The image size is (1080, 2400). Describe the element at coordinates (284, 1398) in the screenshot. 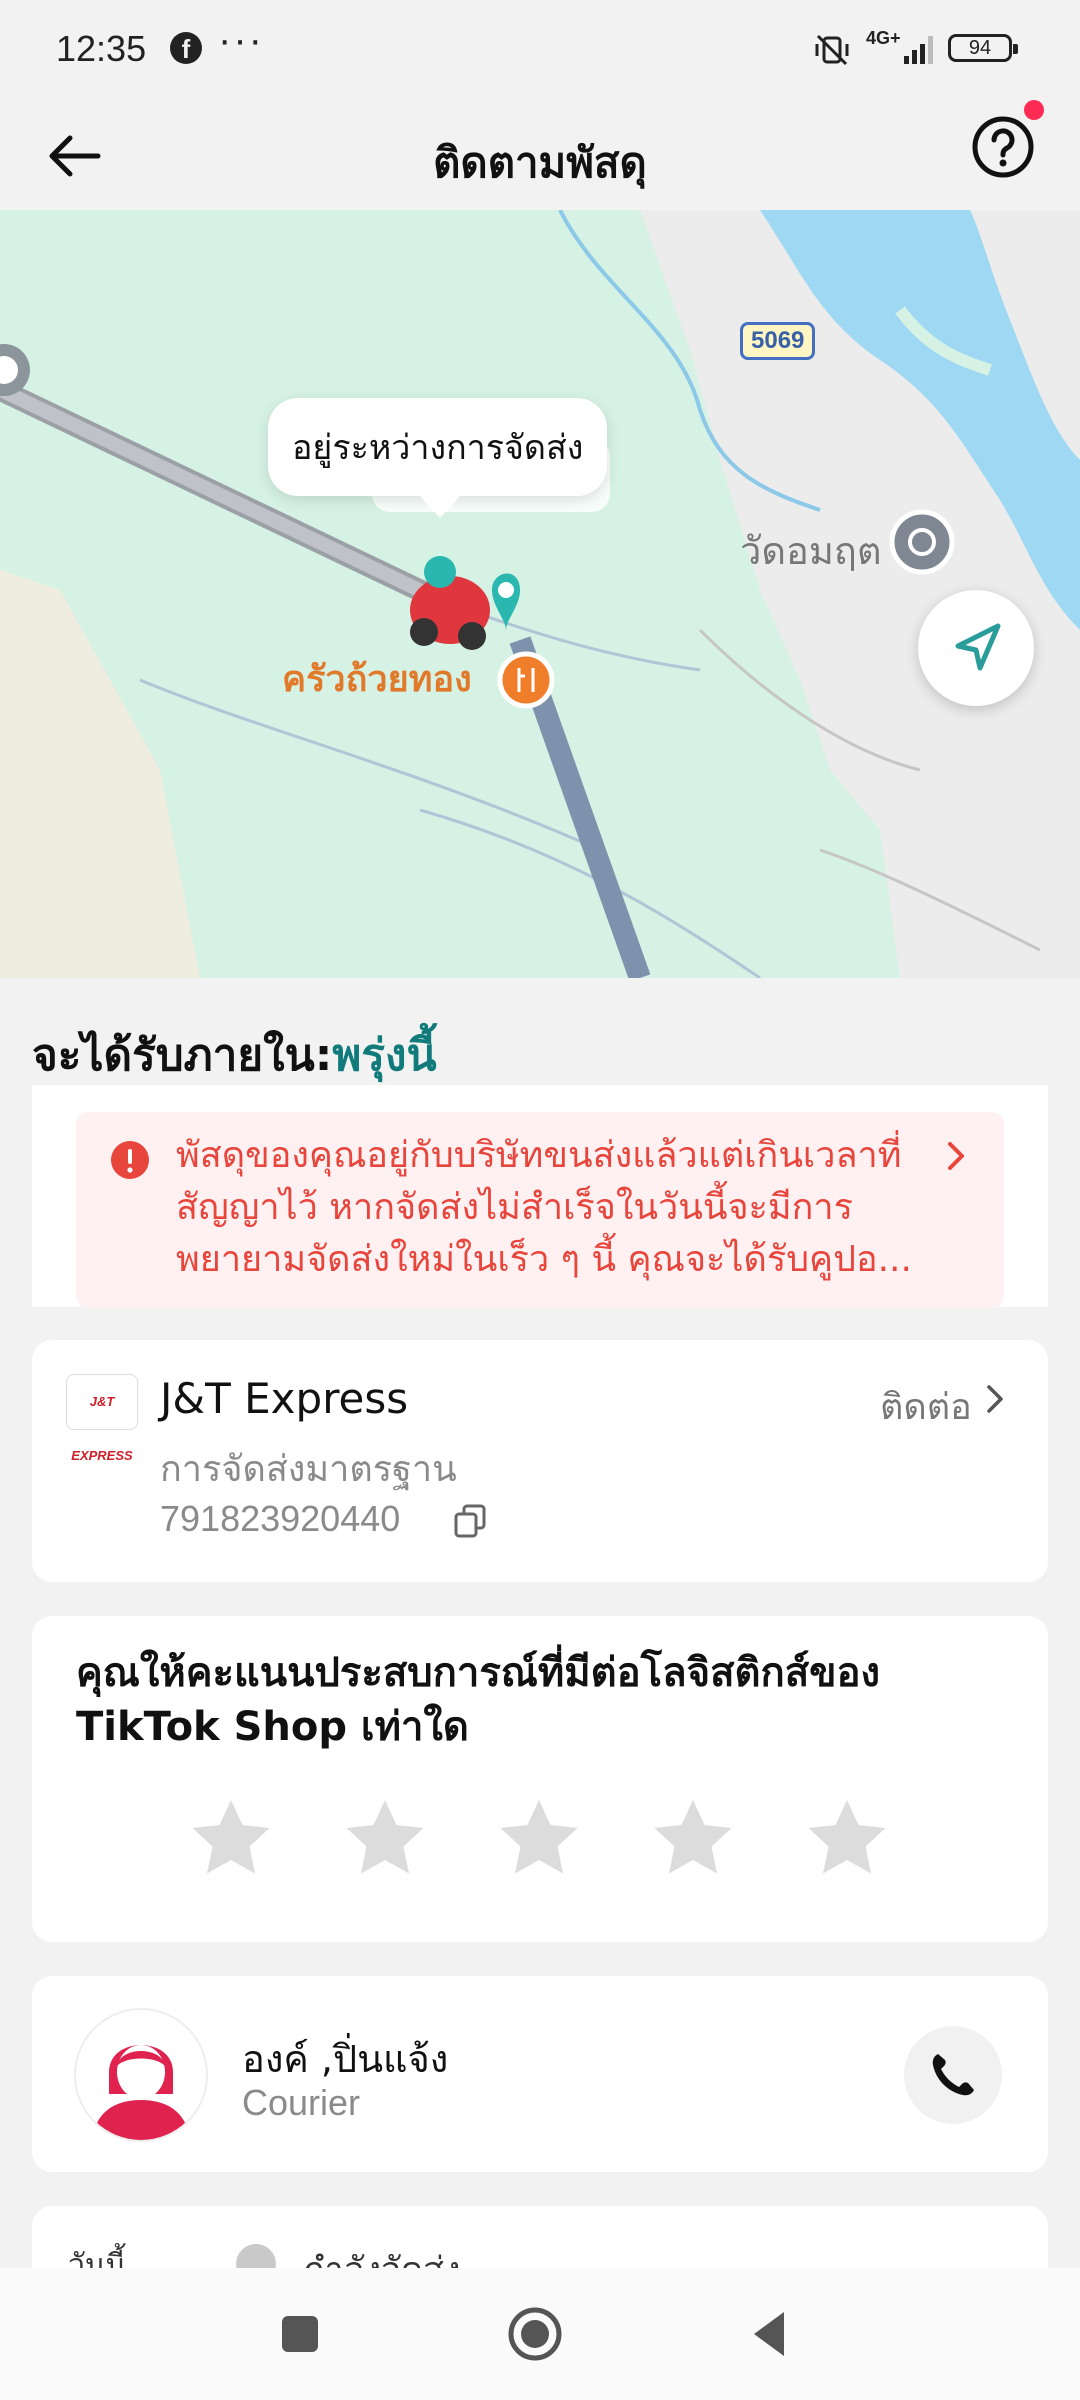

I see `carrier-name: J&T Express` at that location.